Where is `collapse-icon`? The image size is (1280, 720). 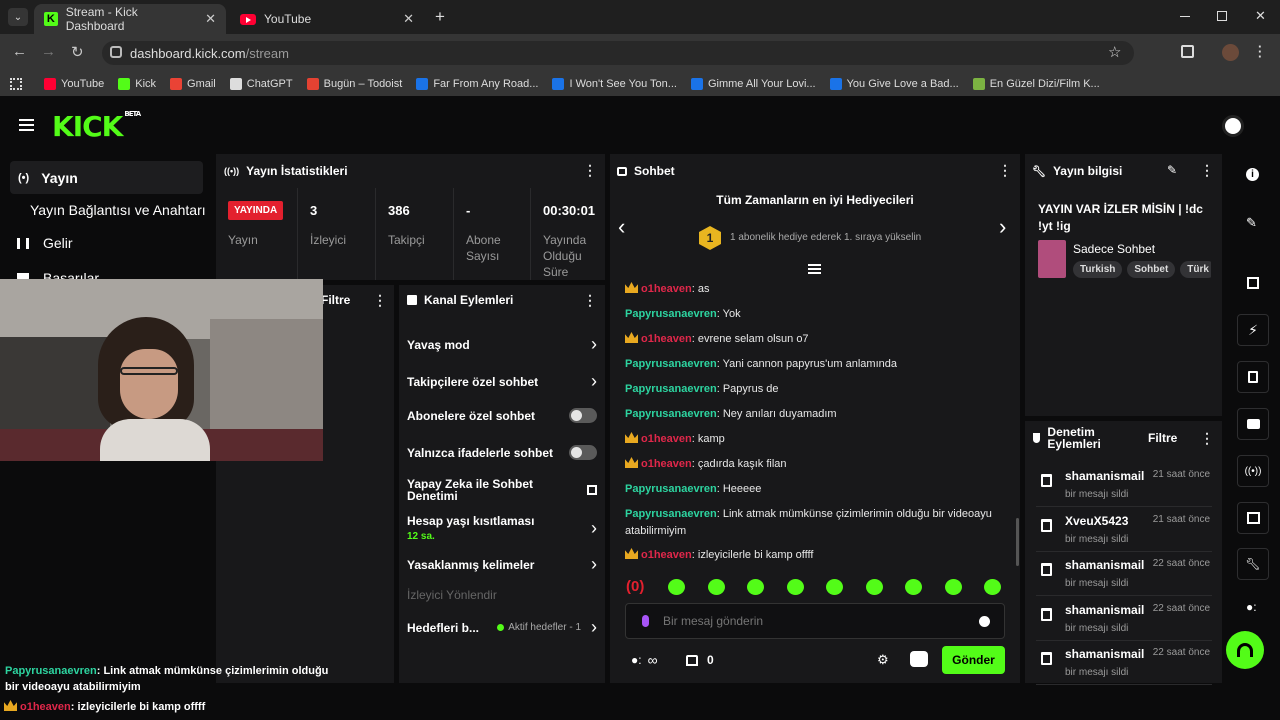 collapse-icon is located at coordinates (814, 269).